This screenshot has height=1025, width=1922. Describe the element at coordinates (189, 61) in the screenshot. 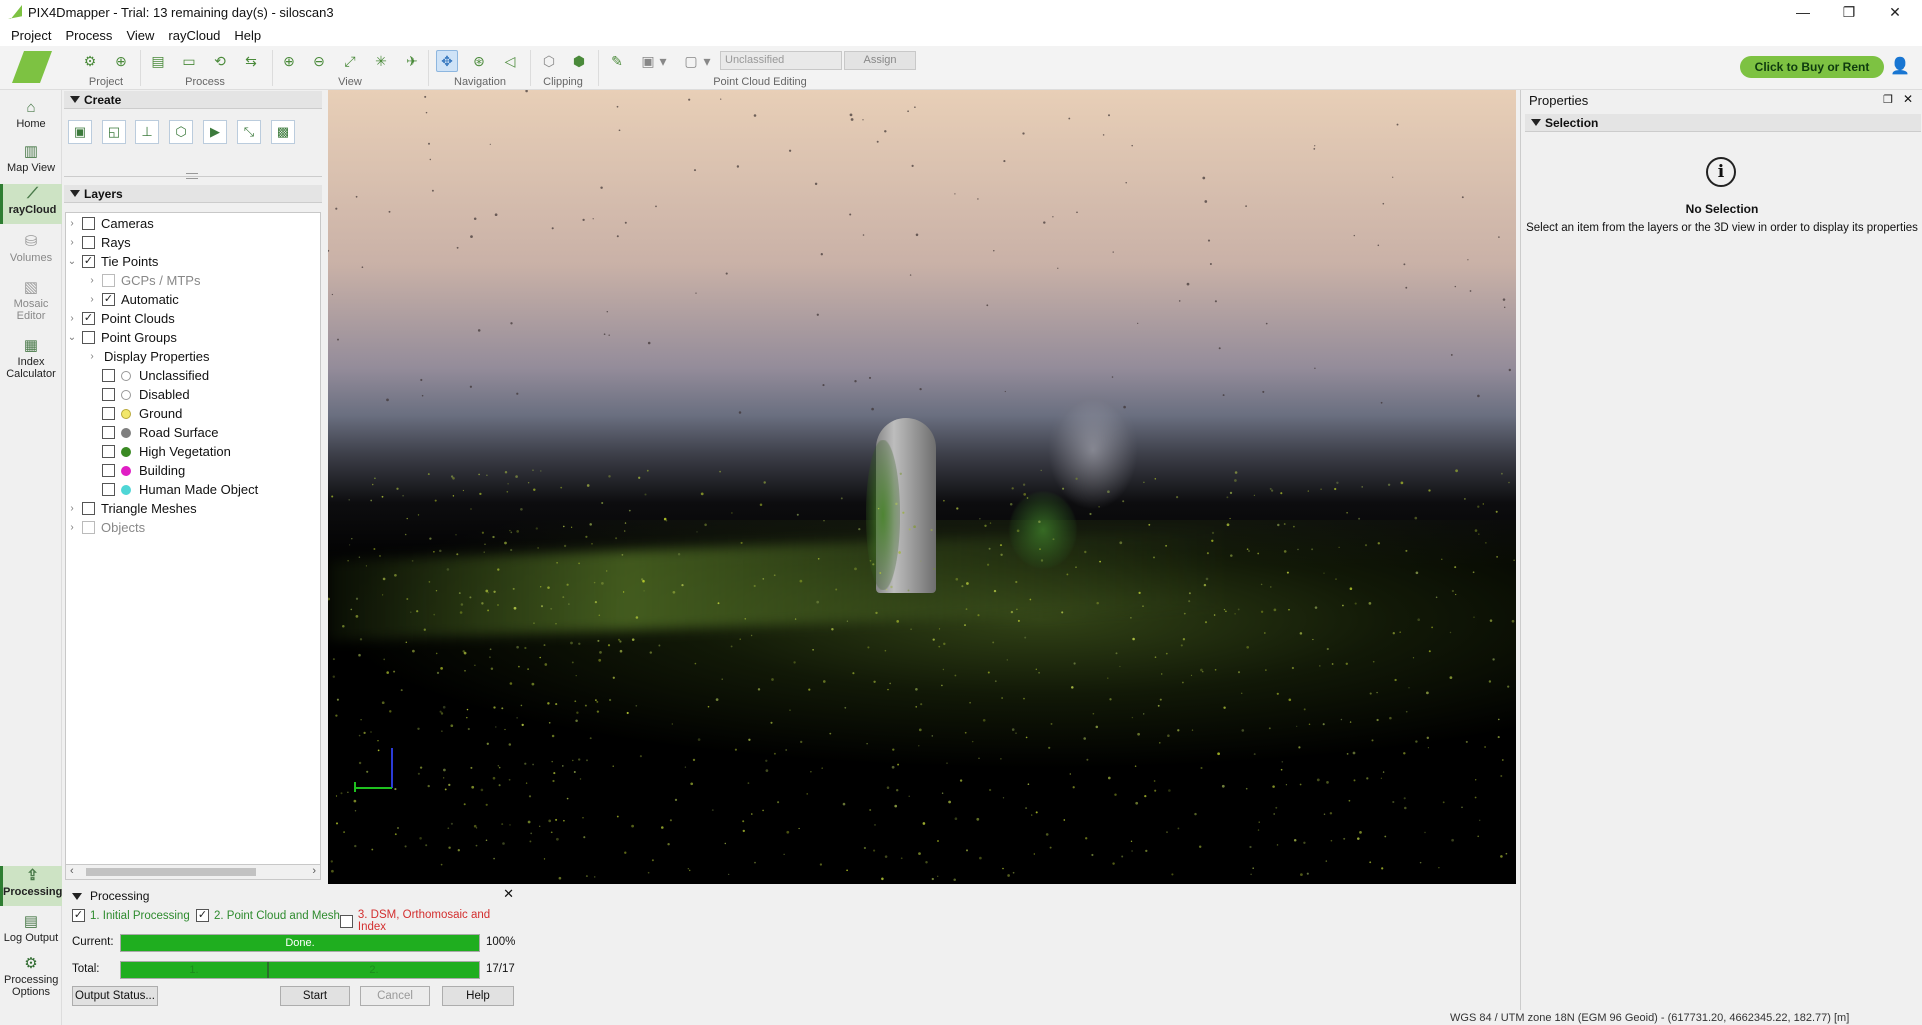

I see `process-open-icon: ▭` at that location.